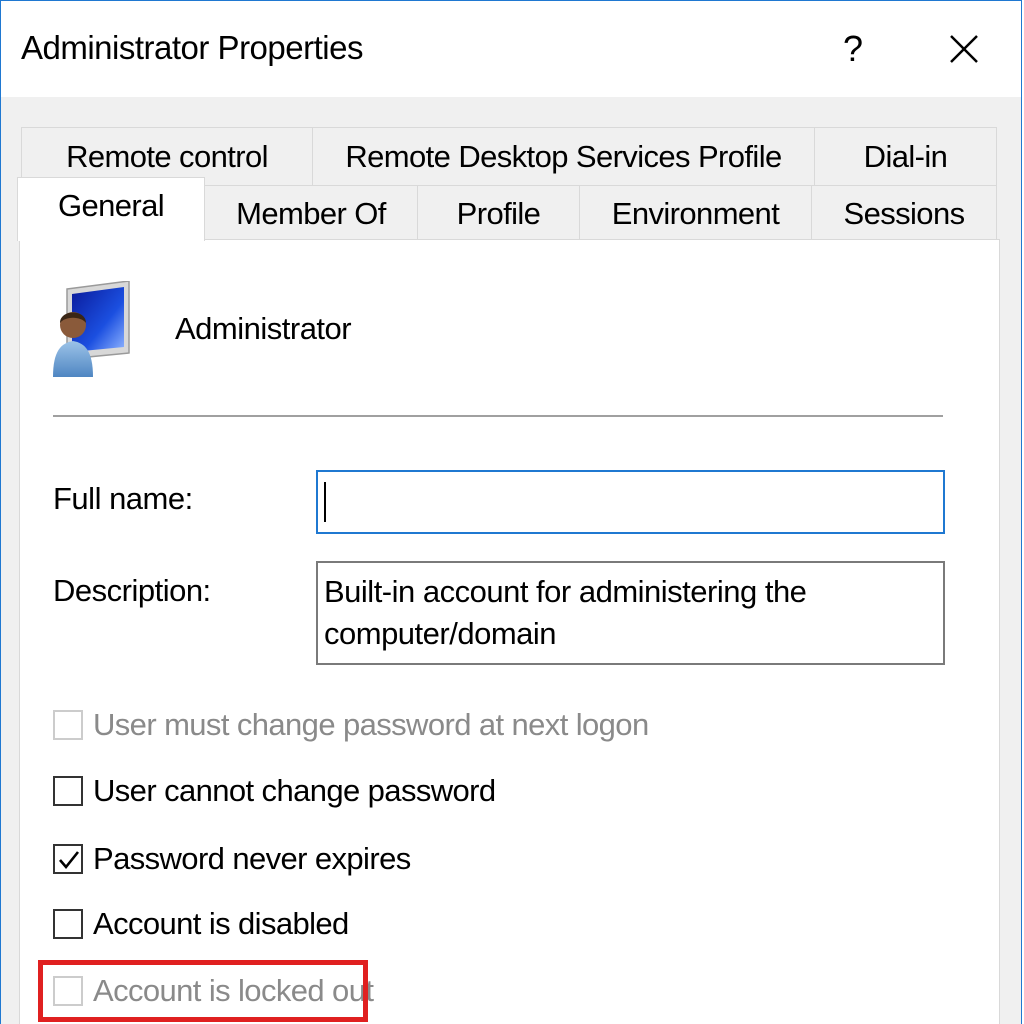  I want to click on tab-dial-in: Dial-in, so click(905, 156).